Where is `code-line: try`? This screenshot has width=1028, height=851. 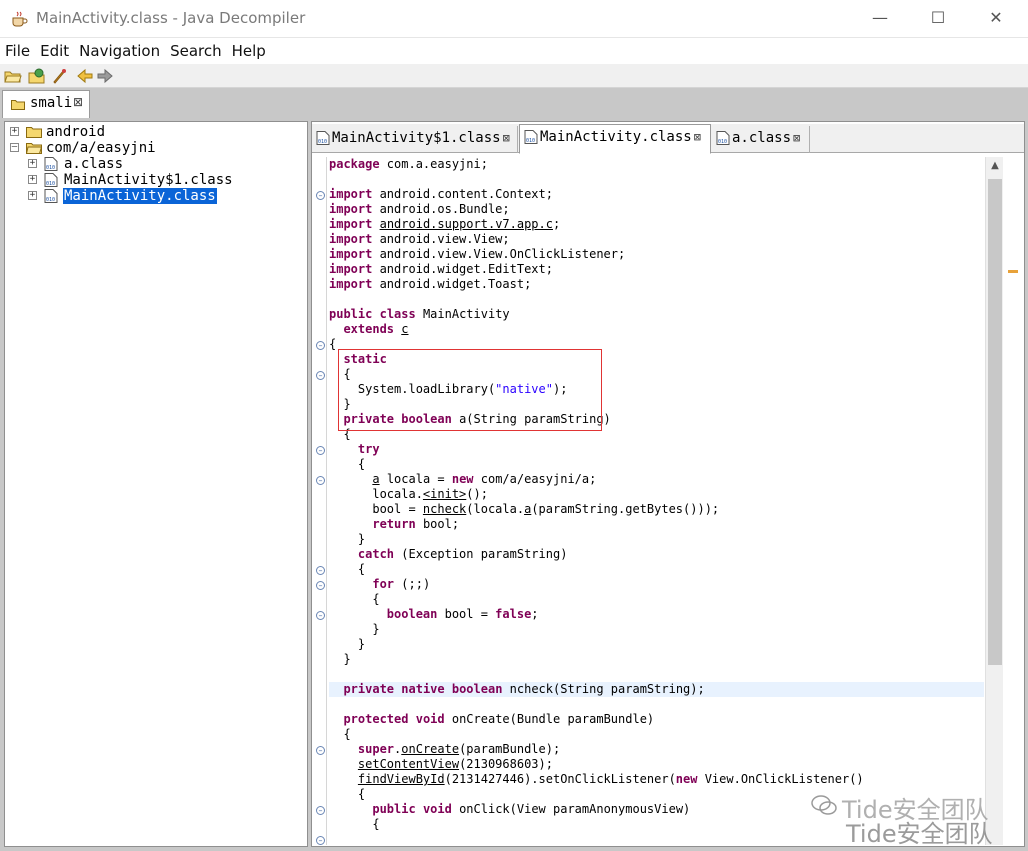 code-line: try is located at coordinates (368, 449).